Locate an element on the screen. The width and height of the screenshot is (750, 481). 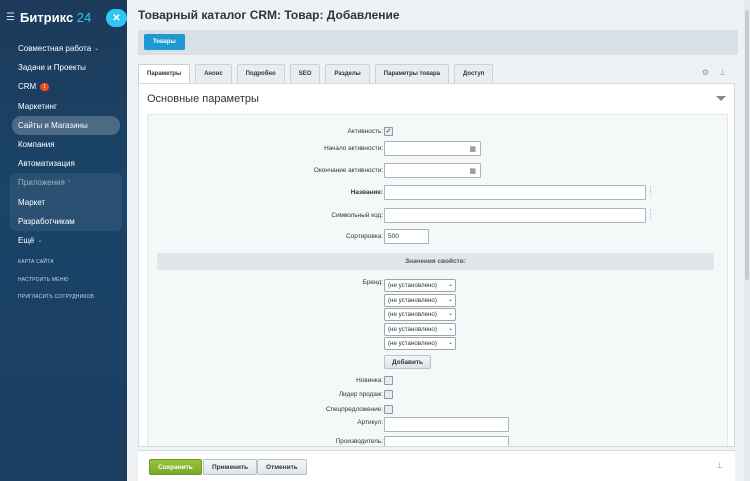
sidebar-item-more: Ещё ⌄ is located at coordinates (66, 240).